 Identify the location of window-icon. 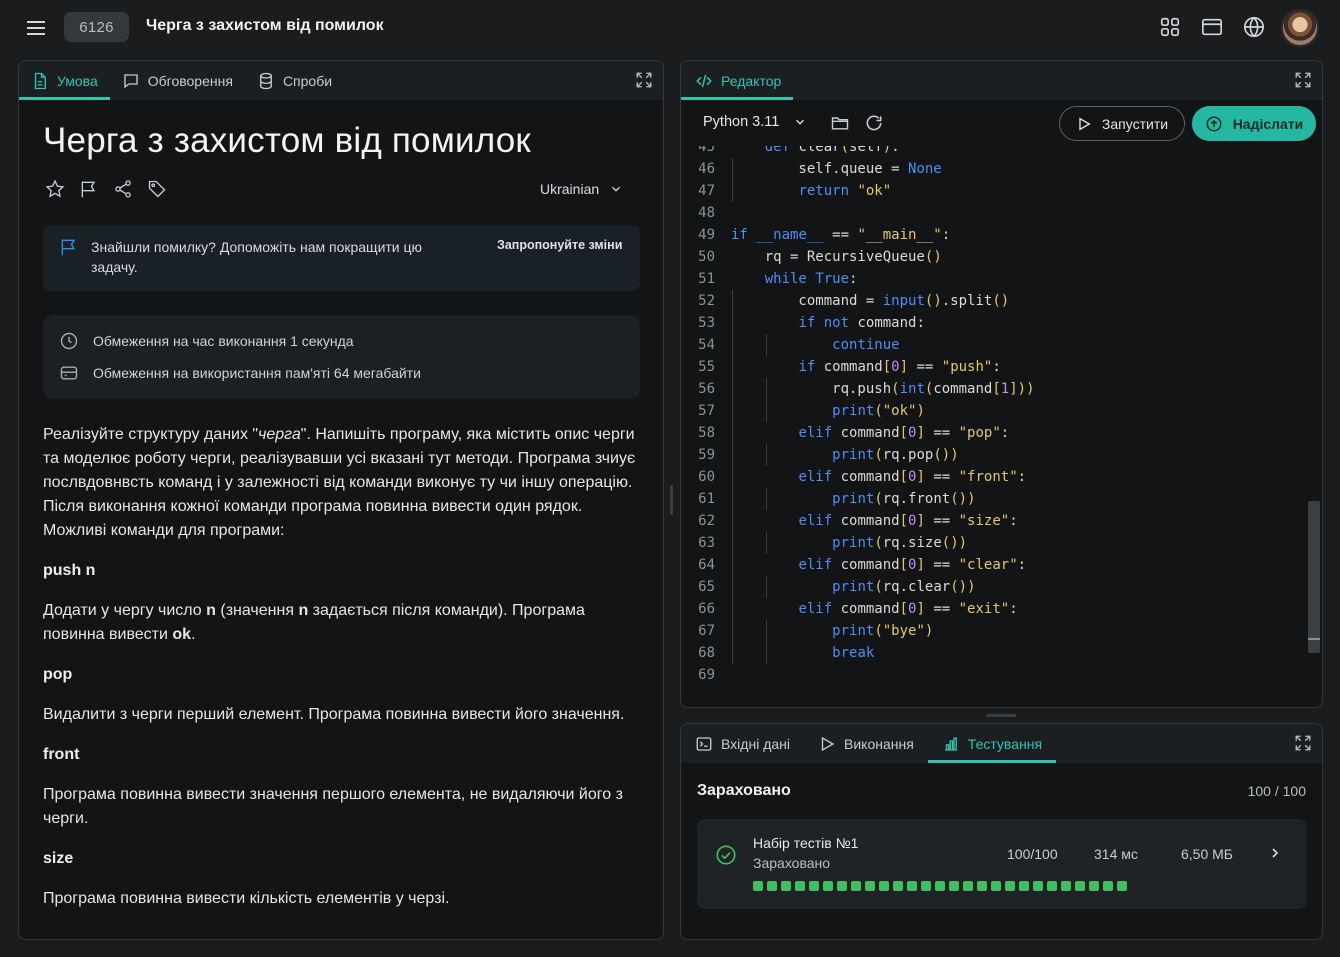
(1212, 27).